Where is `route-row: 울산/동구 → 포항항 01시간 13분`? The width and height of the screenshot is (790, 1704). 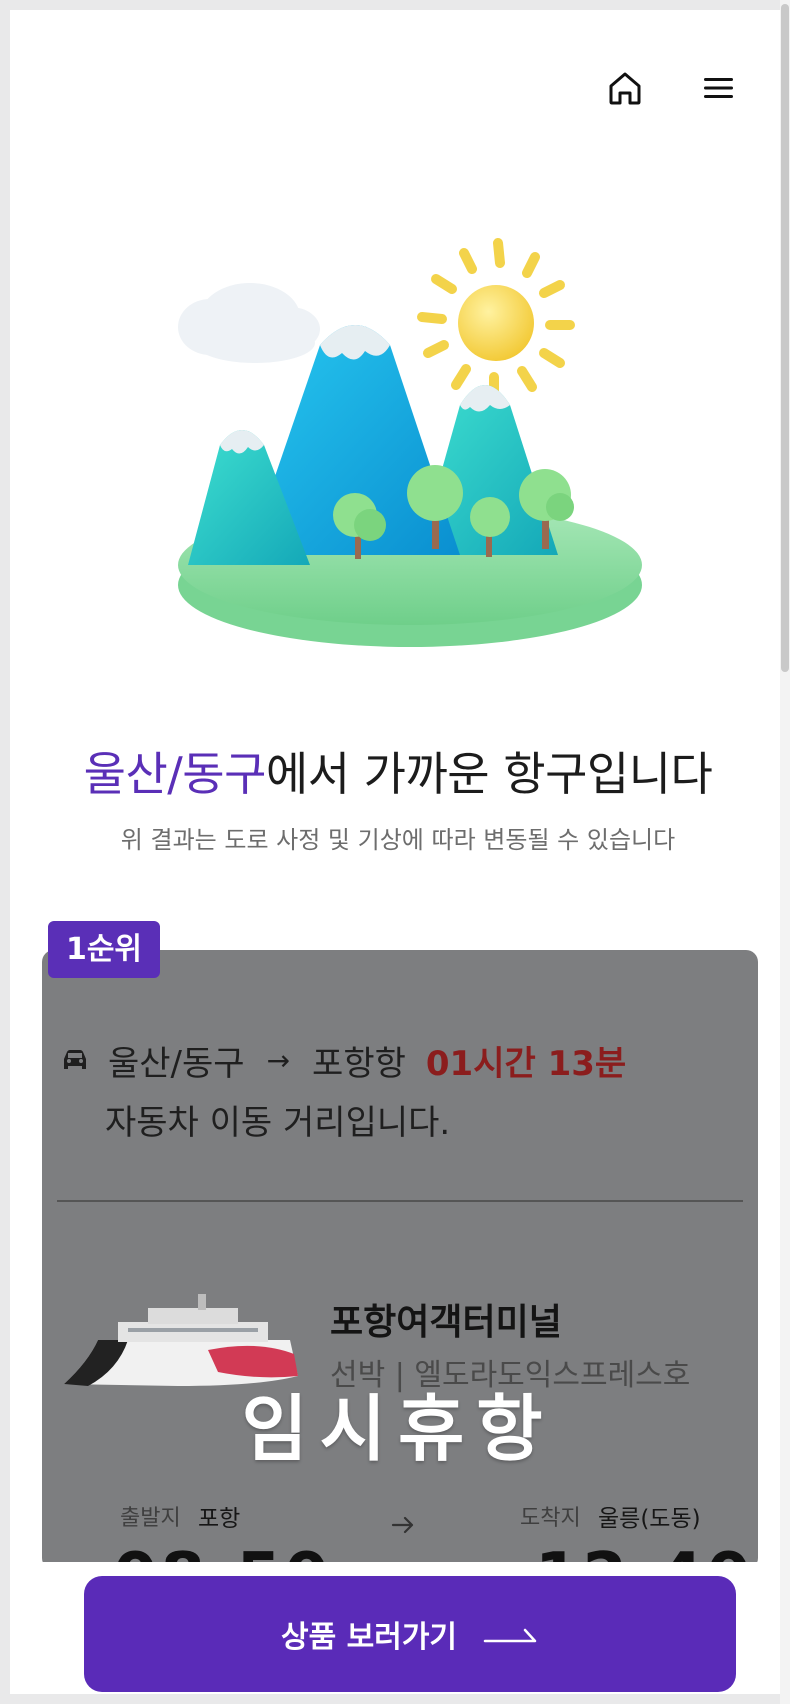 route-row: 울산/동구 → 포항항 01시간 13분 is located at coordinates (343, 1061).